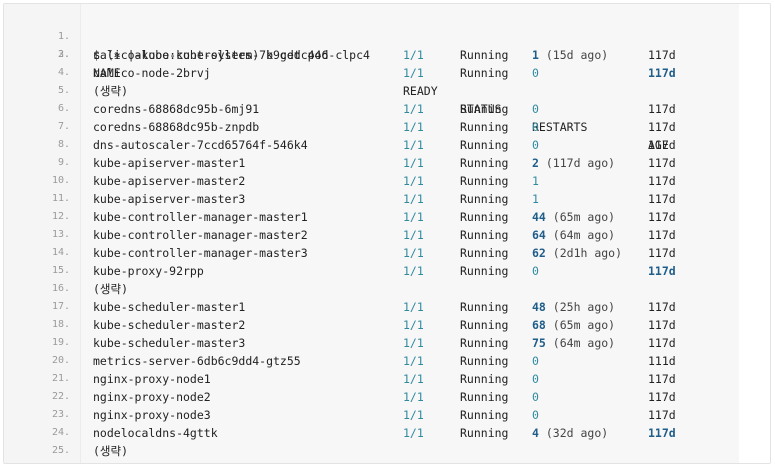  Describe the element at coordinates (398, 36) in the screenshot. I see `code-line-command: 1. $ (⎈ |alooo:kube-system) k get pod` at that location.